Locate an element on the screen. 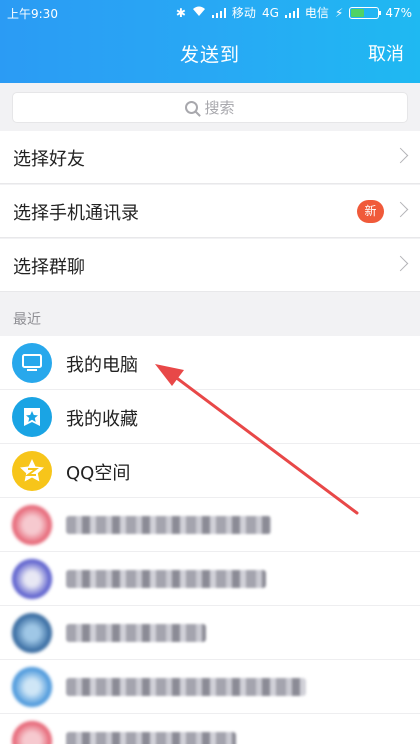 Image resolution: width=420 pixels, height=744 pixels. page-title: 发送到 is located at coordinates (209, 55).